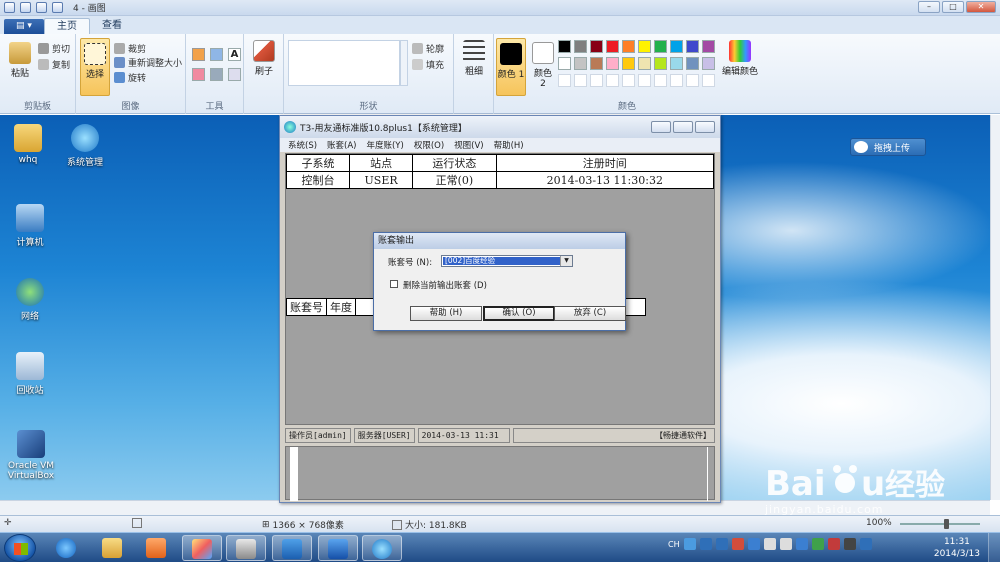  What do you see at coordinates (674, 544) in the screenshot?
I see `input-method-indicator: CH` at bounding box center [674, 544].